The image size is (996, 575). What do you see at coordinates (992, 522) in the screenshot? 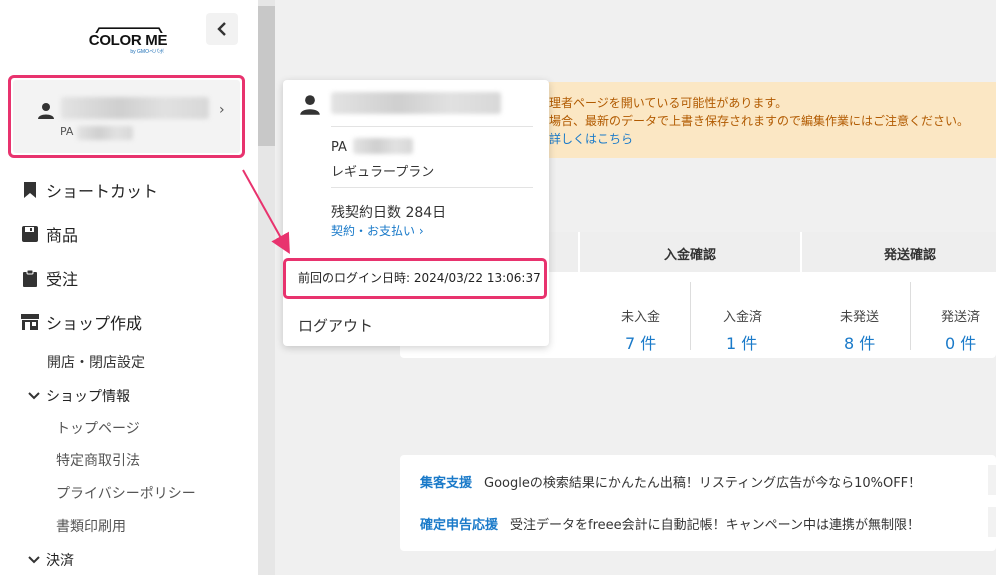
I see `news-date: 3/` at bounding box center [992, 522].